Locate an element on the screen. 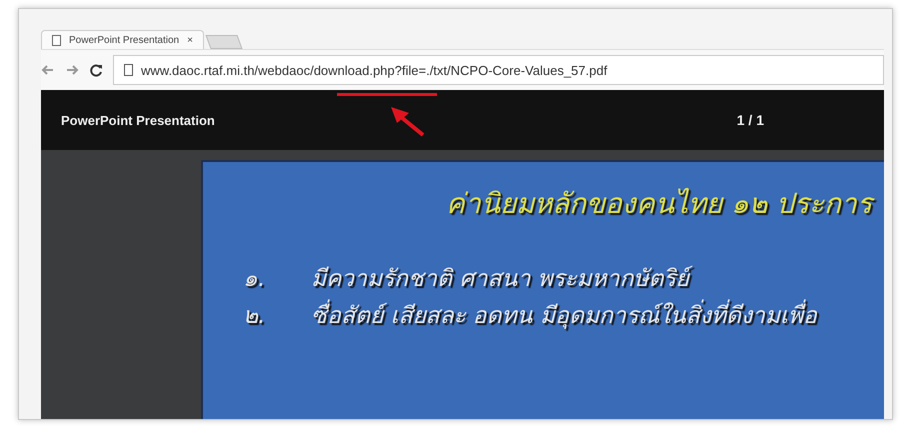  item-number: ๑. is located at coordinates (254, 279).